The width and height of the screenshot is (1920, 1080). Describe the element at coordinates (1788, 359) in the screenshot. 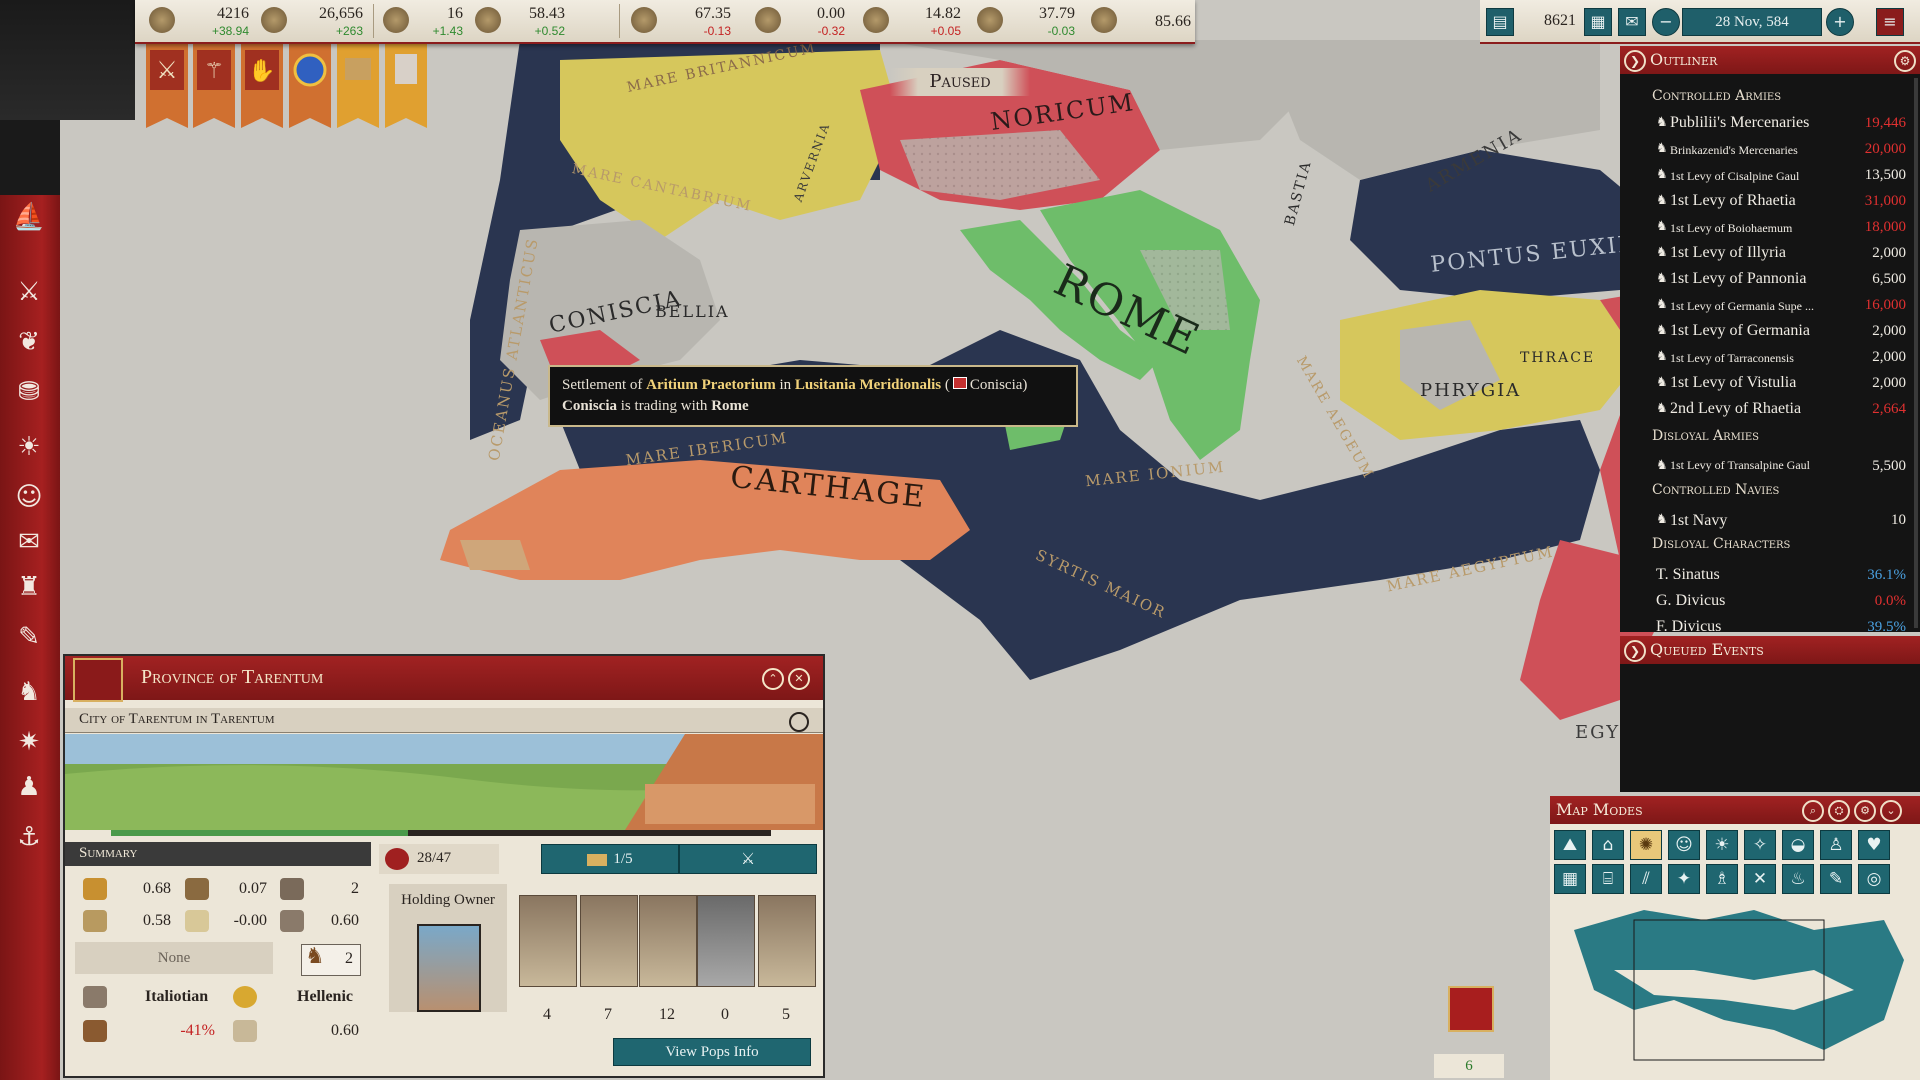

I see `army-row: ♞ 1st Levy of Tarraconensis 2,000` at that location.